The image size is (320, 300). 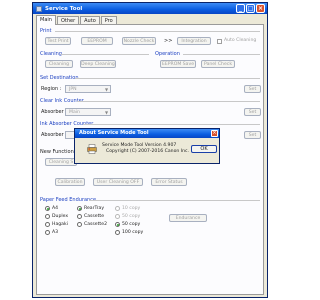 What do you see at coordinates (118, 182) in the screenshot?
I see `user-cleaning-off-button: User Cleaning OFF` at bounding box center [118, 182].